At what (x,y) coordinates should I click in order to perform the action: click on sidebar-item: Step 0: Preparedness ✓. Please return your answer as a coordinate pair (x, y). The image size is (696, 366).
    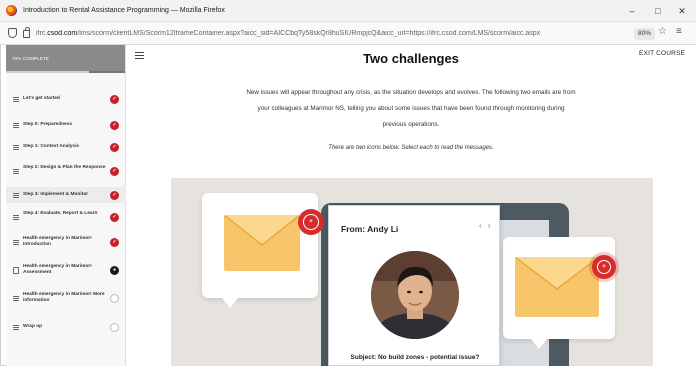
    Looking at the image, I should click on (66, 125).